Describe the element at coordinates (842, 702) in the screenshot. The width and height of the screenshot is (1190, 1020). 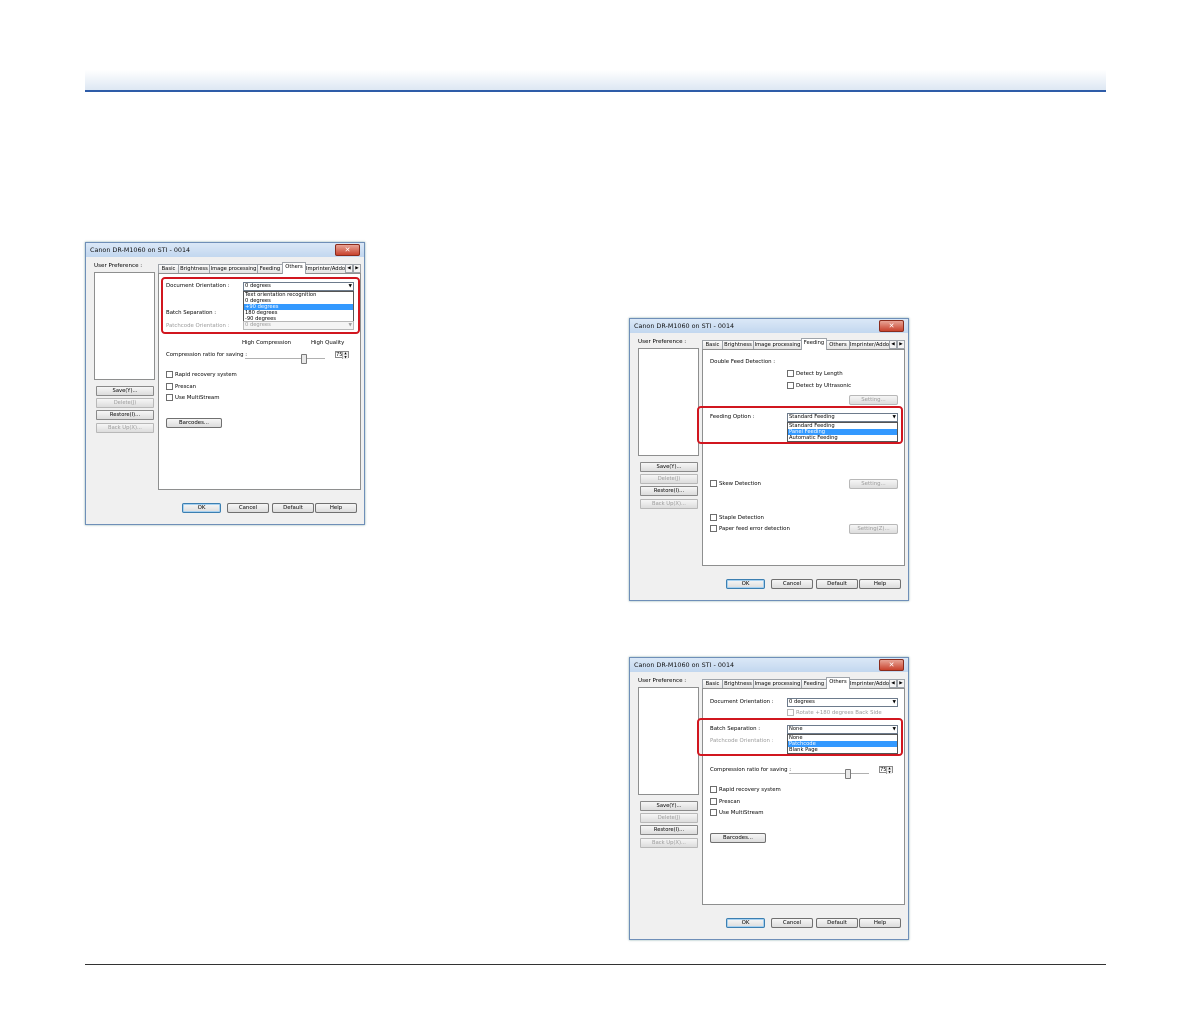
I see `document-orientation-select: 0 degrees ▼` at that location.